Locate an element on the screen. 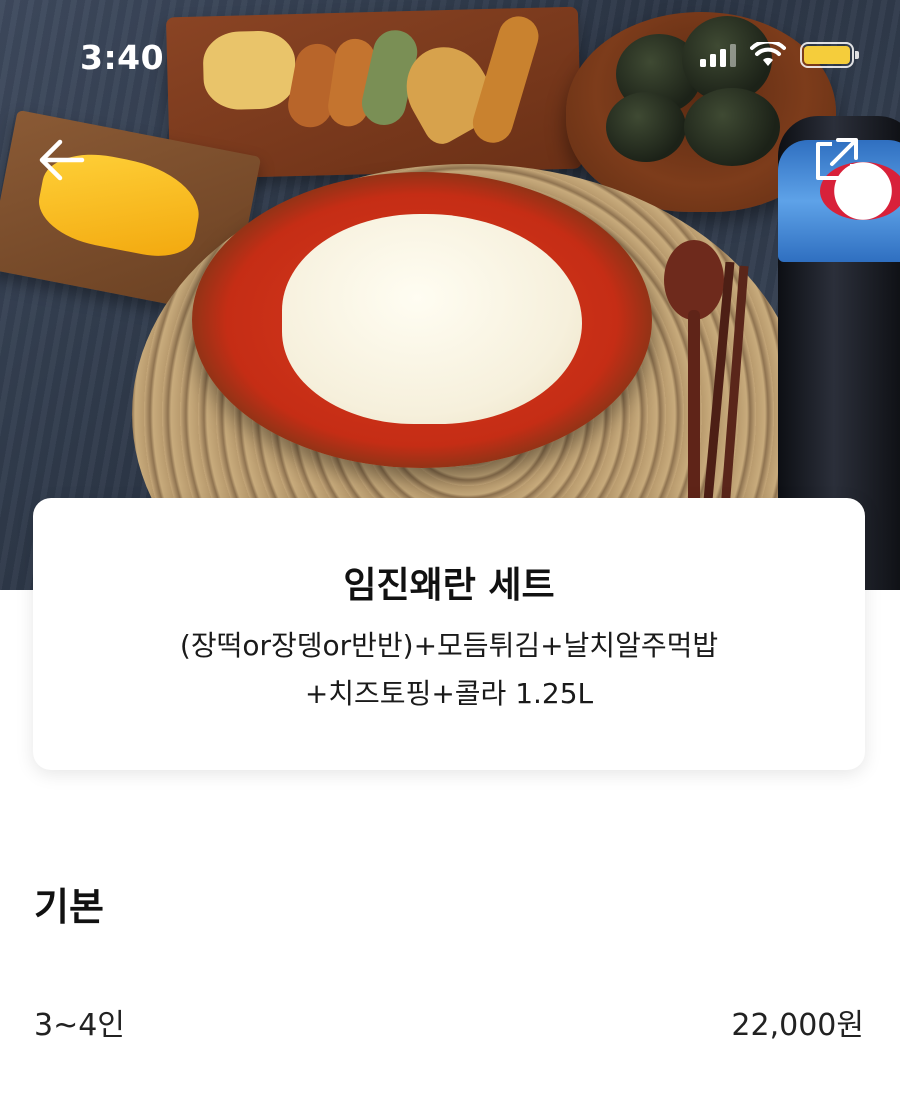  cheese-topping is located at coordinates (432, 319).